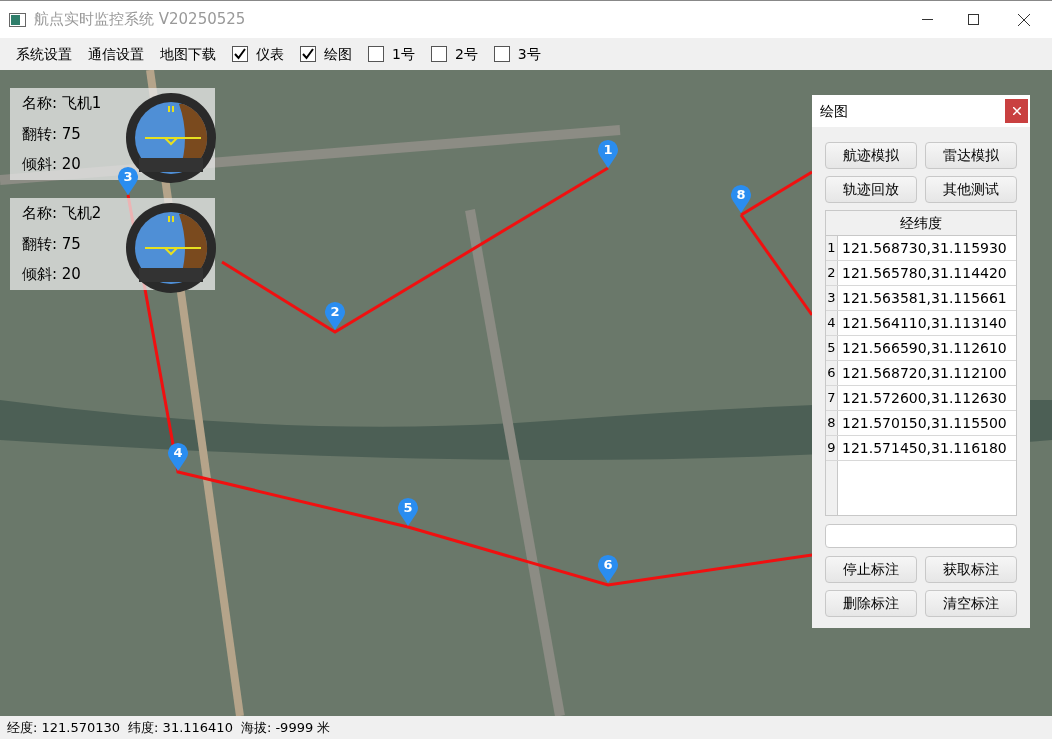  Describe the element at coordinates (927, 19) in the screenshot. I see `minimize-icon` at that location.